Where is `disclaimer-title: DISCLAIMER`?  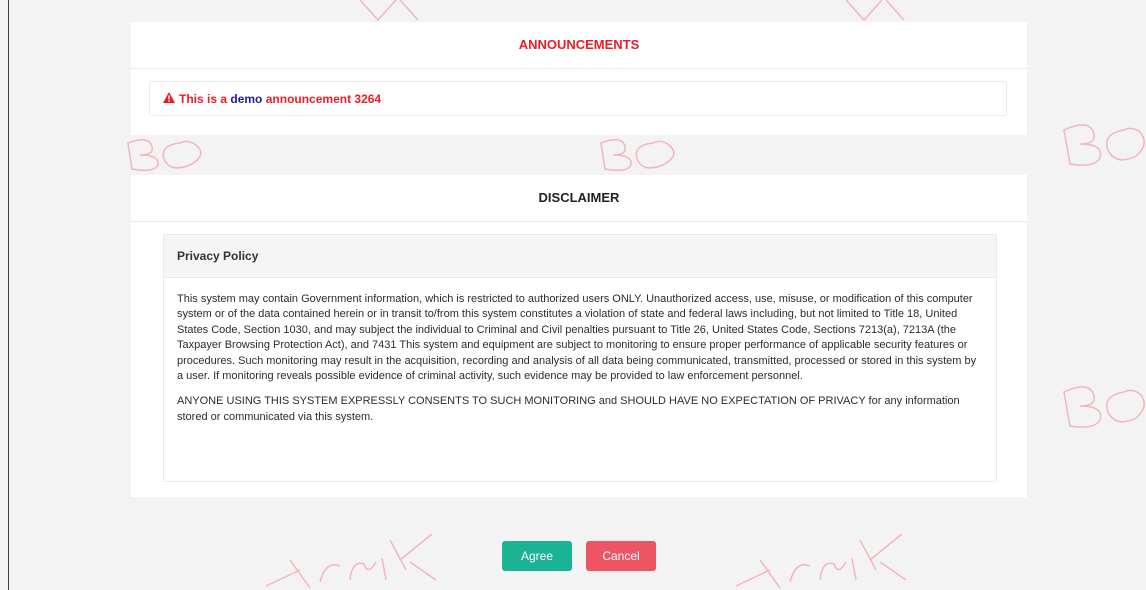 disclaimer-title: DISCLAIMER is located at coordinates (579, 198).